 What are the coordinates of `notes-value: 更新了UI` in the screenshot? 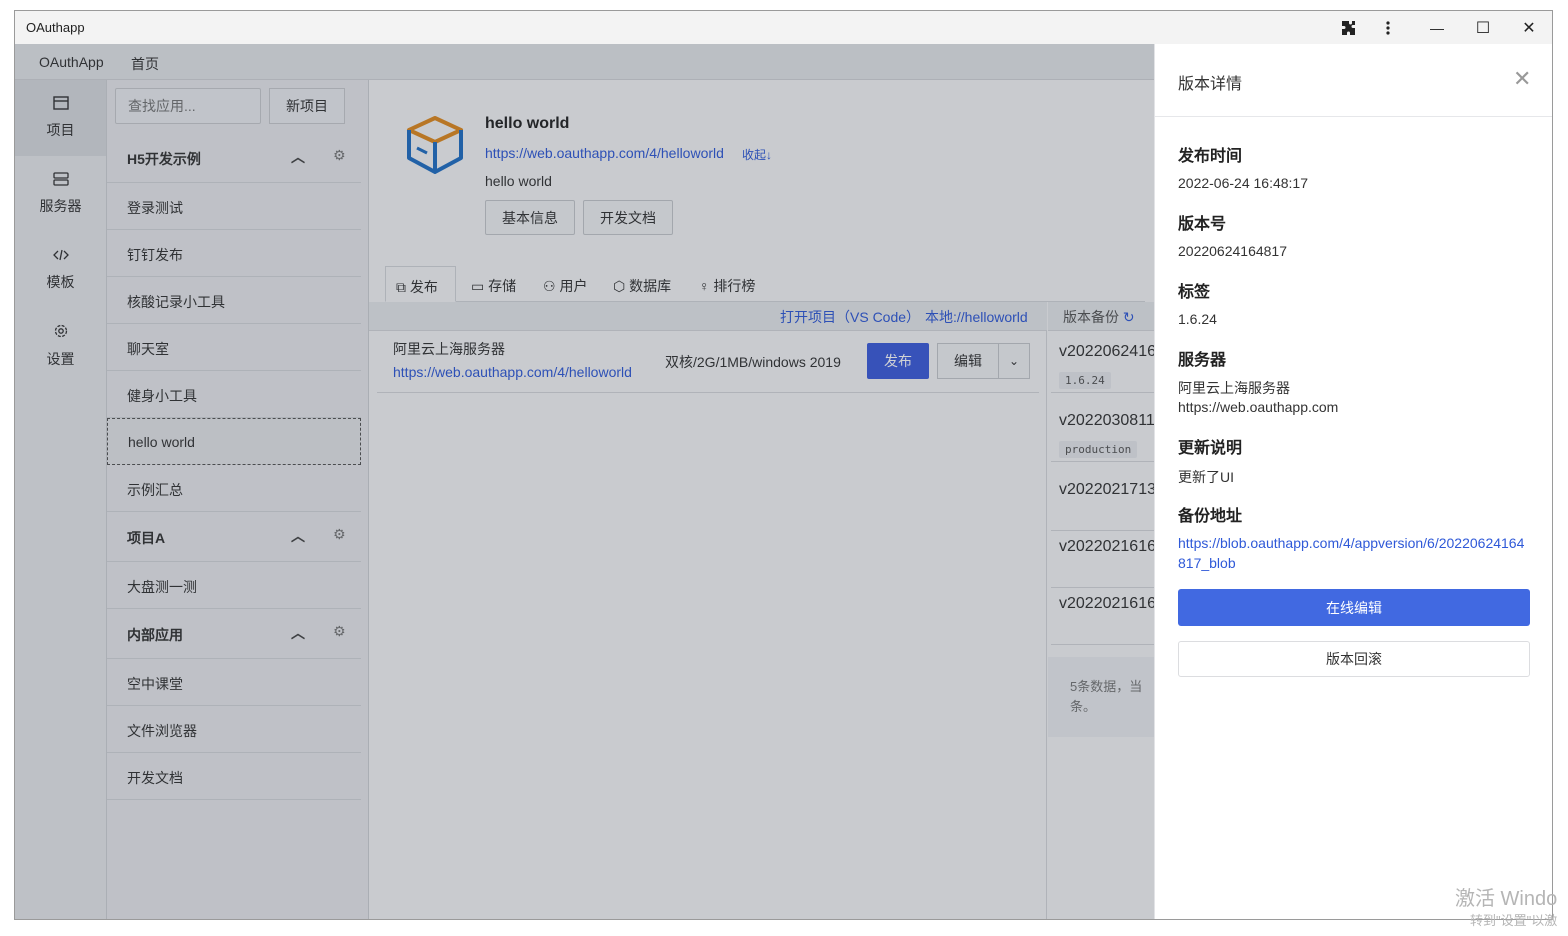 It's located at (1206, 477).